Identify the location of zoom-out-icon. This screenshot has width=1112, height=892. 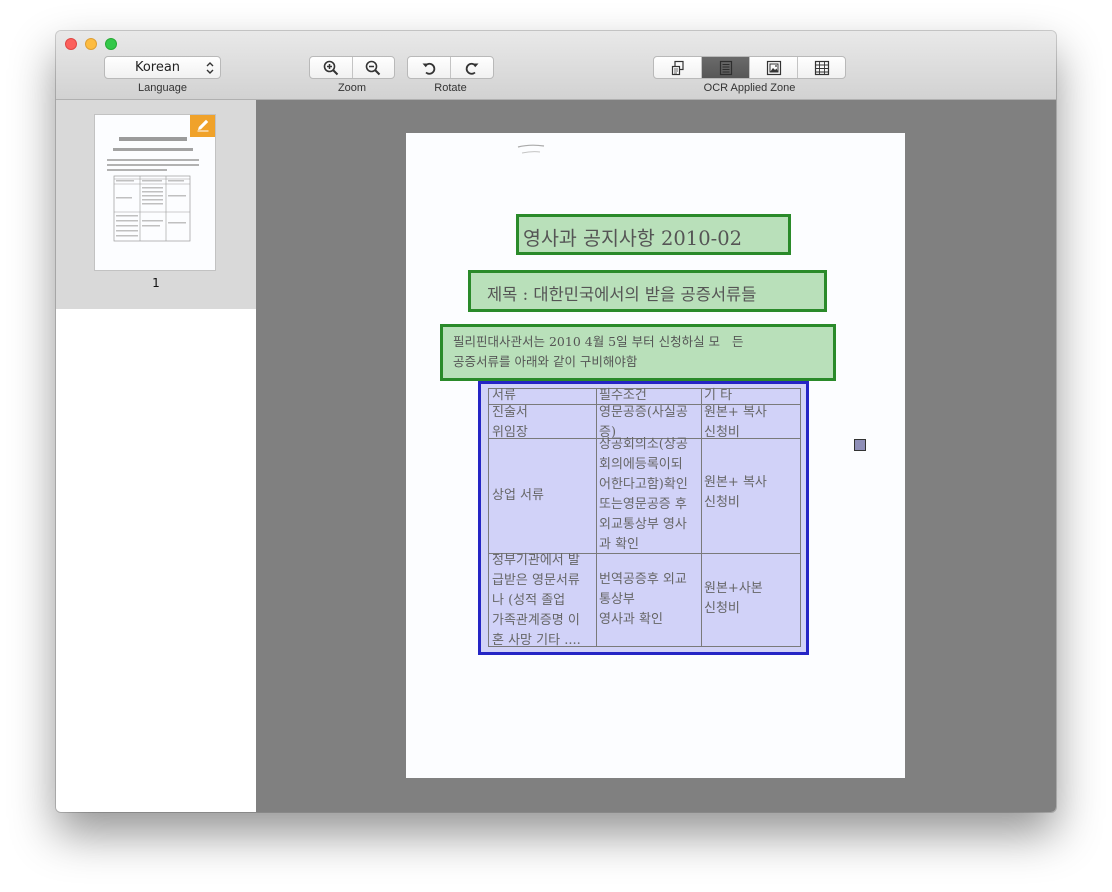
(373, 68).